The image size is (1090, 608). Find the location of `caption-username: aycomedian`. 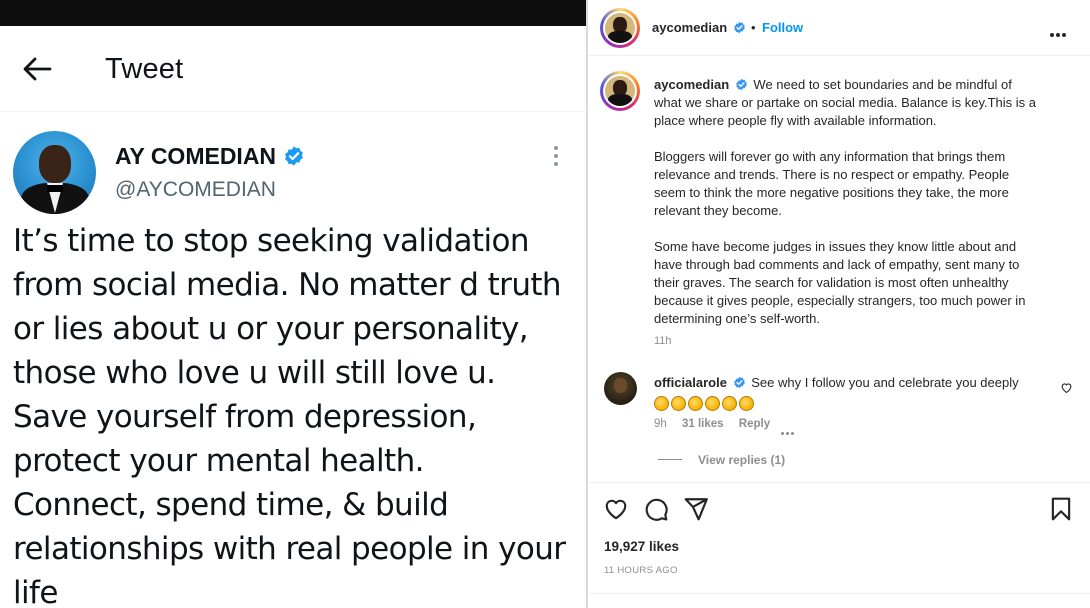

caption-username: aycomedian is located at coordinates (691, 84).